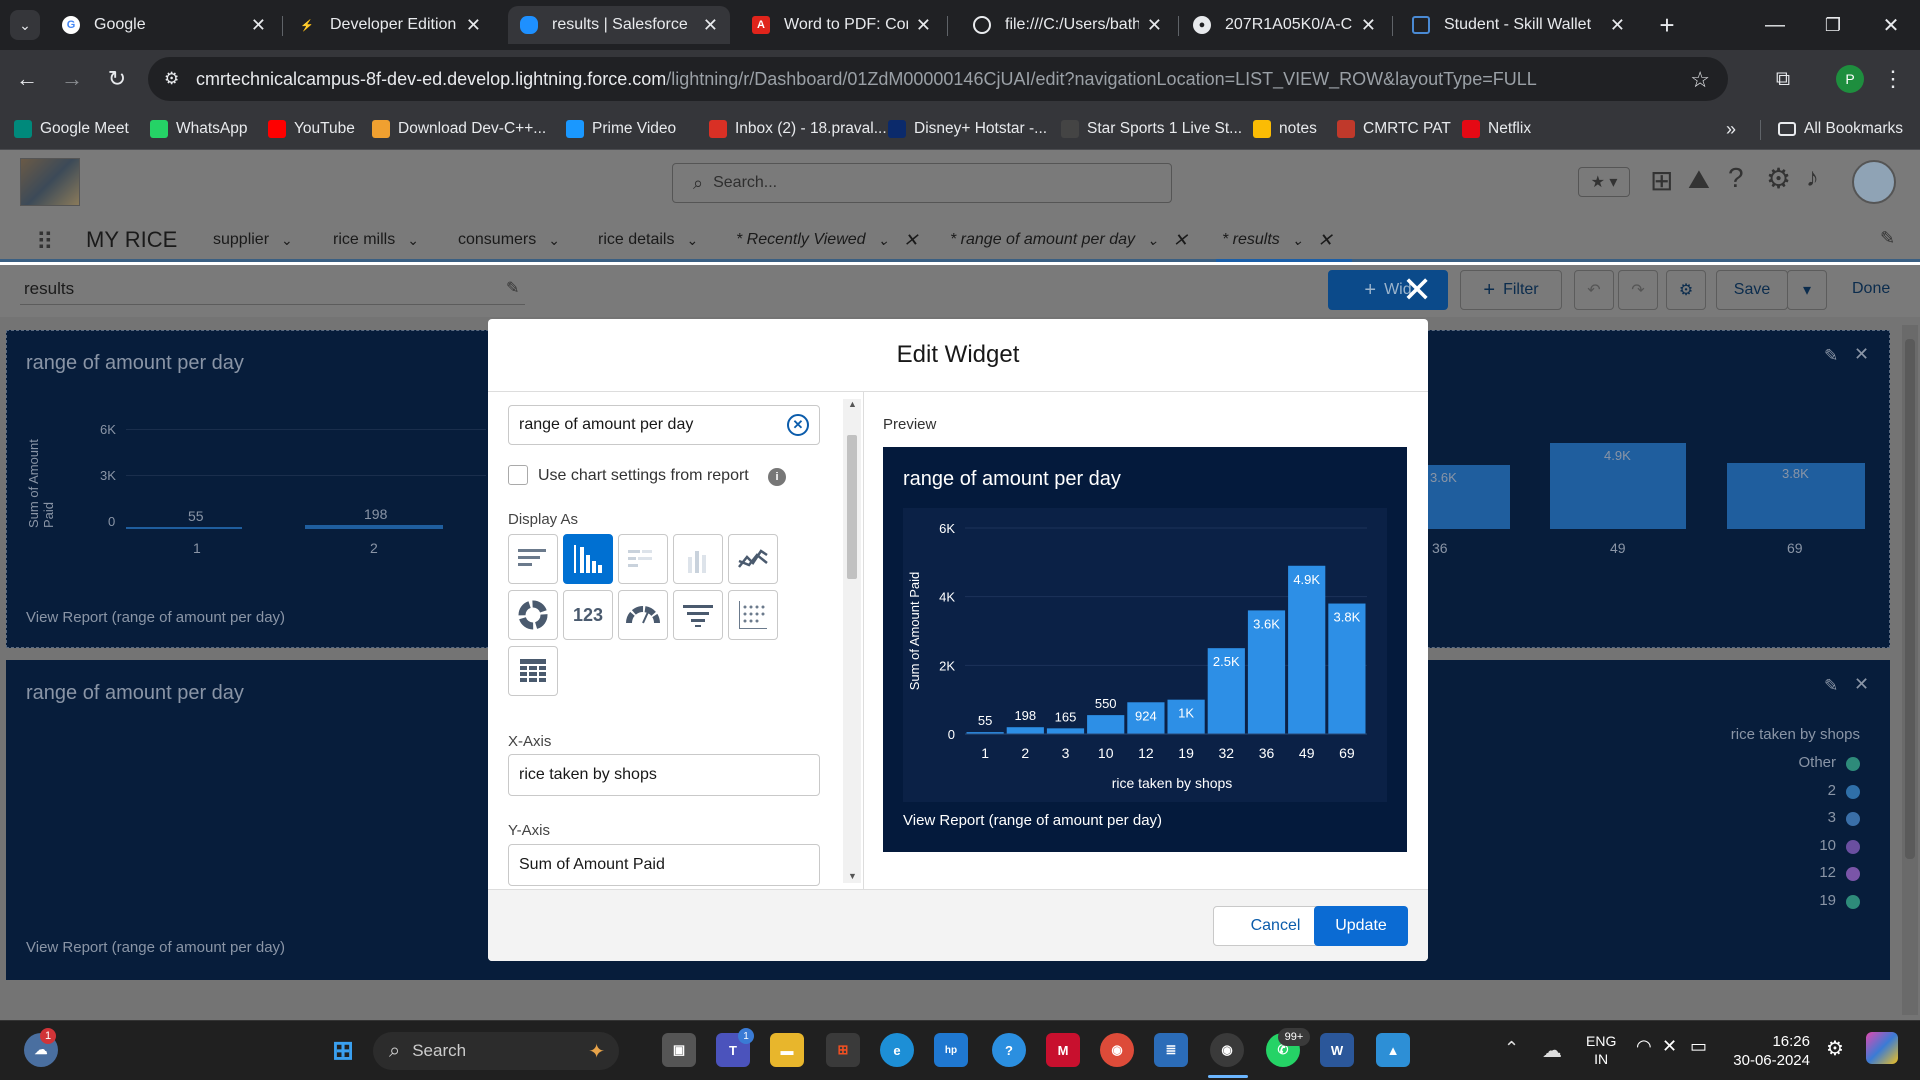 The image size is (1920, 1080). Describe the element at coordinates (1180, 240) in the screenshot. I see `close-nav-tab-icon: ✕` at that location.